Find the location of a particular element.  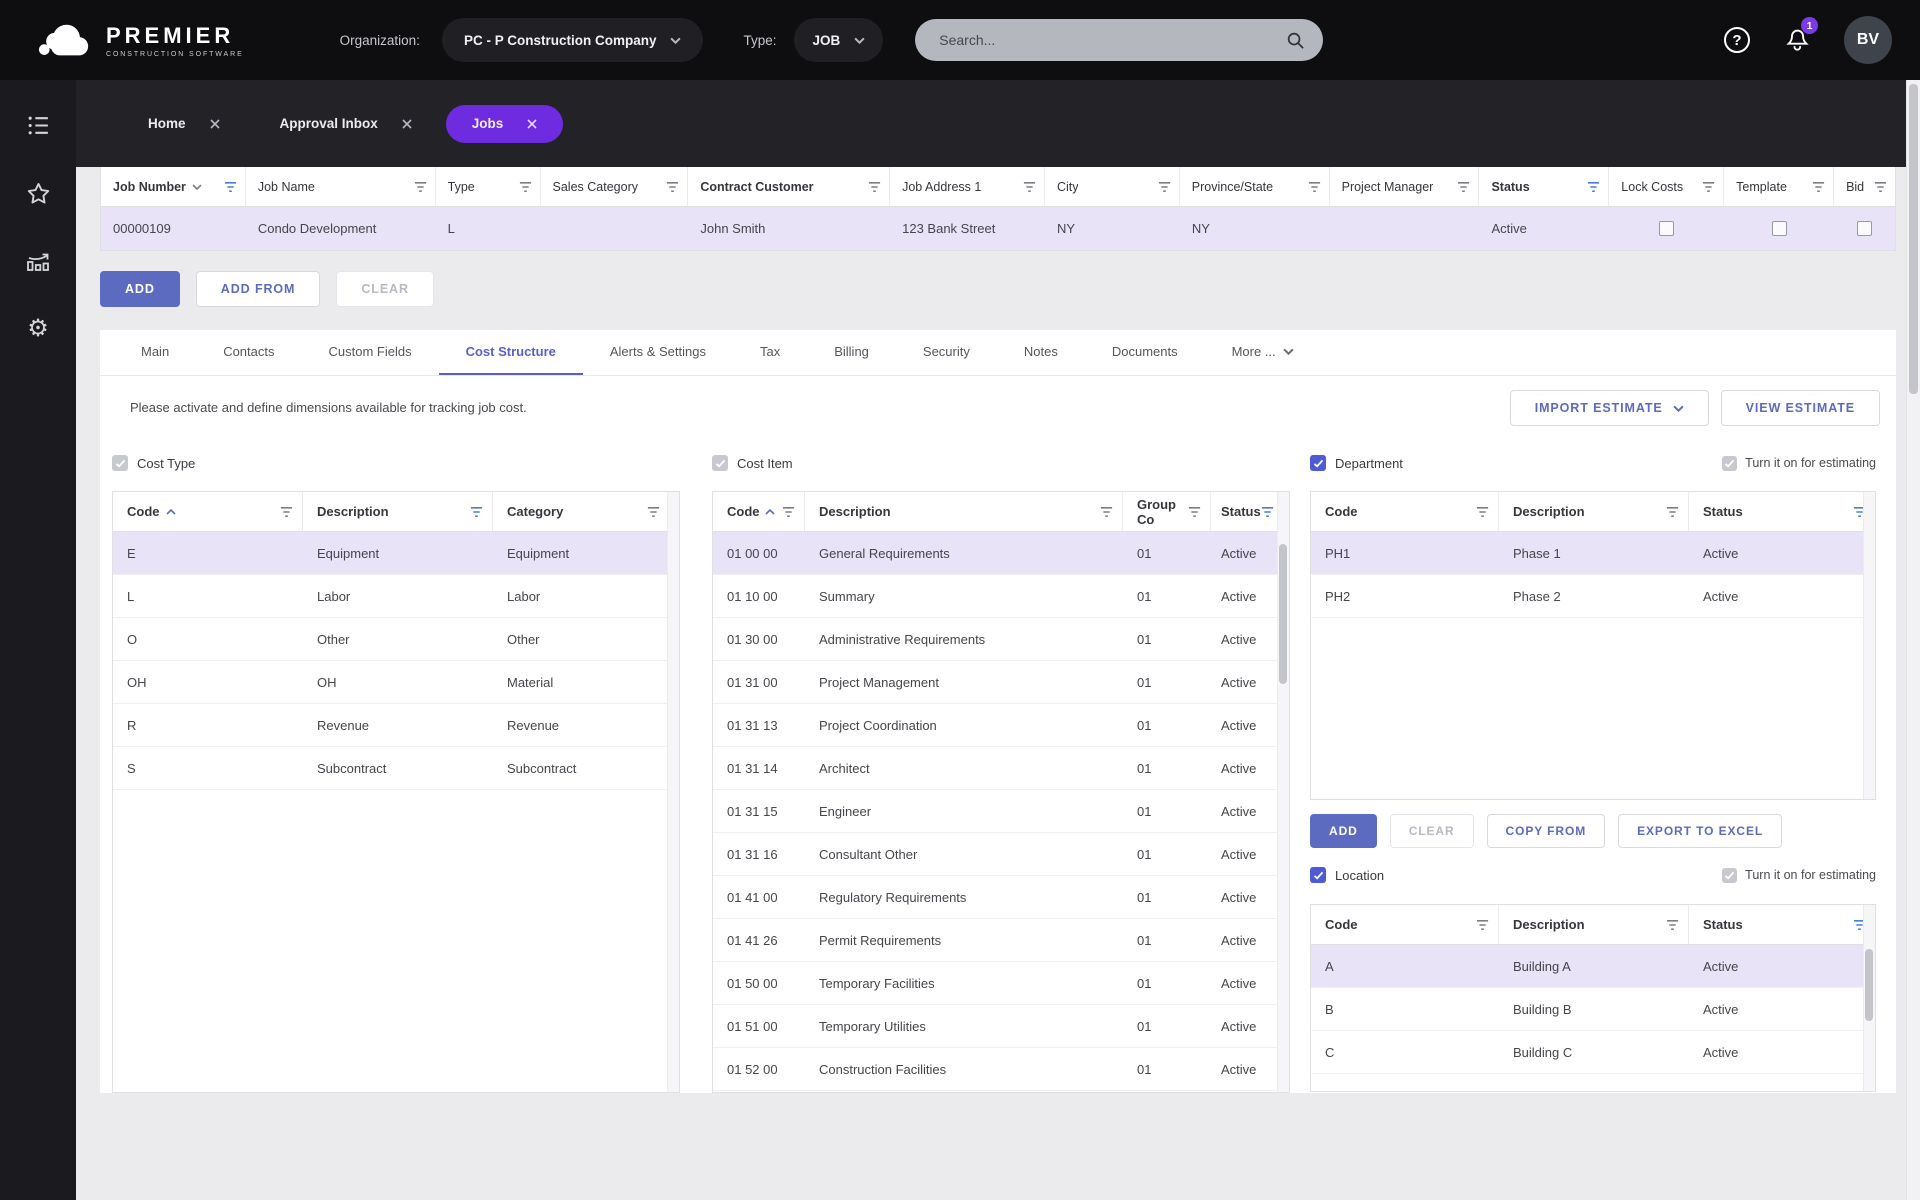

page-scrollbar-thumb is located at coordinates (1913, 239).